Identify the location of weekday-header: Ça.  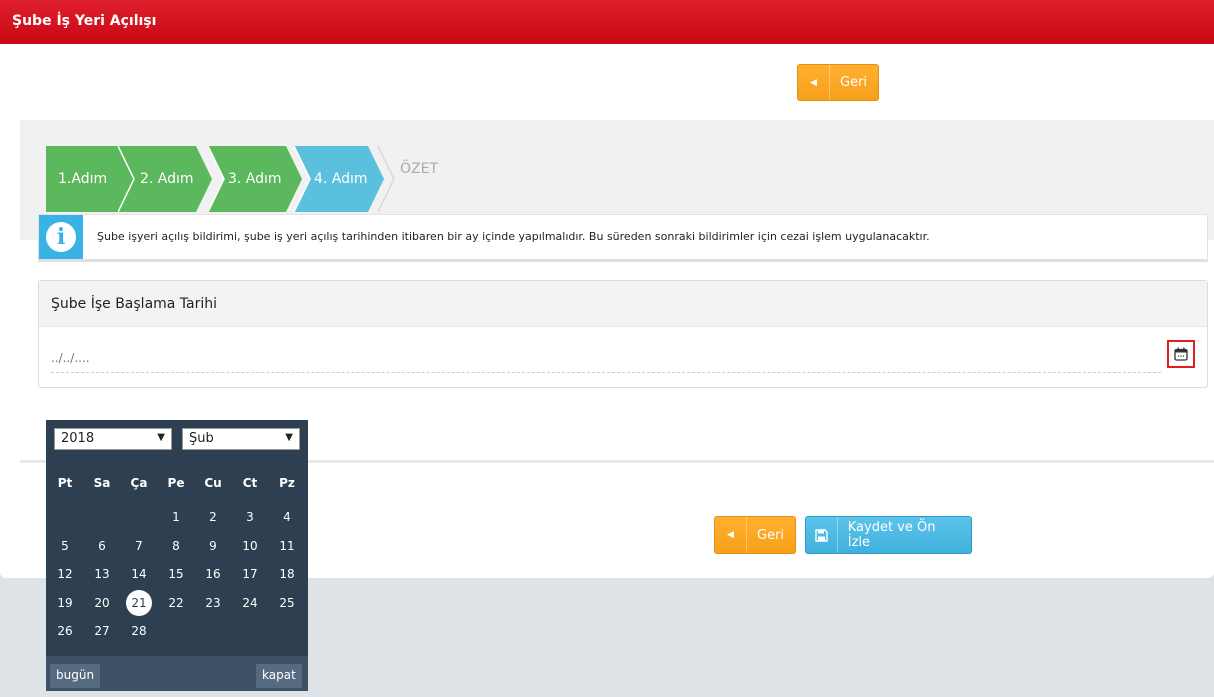
(139, 483).